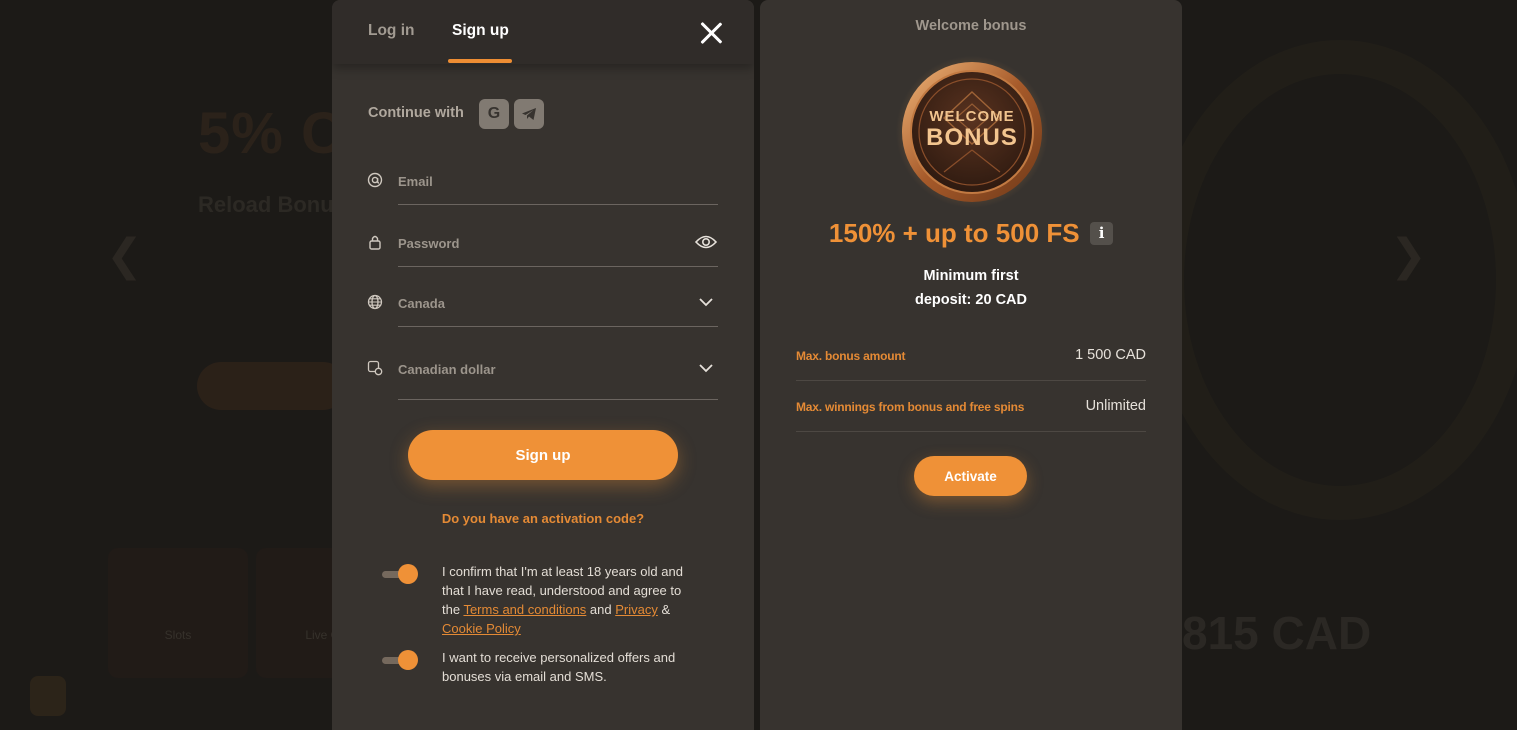 Image resolution: width=1517 pixels, height=730 pixels. Describe the element at coordinates (971, 300) in the screenshot. I see `min-deposit-line-2: deposit: 20 CAD` at that location.